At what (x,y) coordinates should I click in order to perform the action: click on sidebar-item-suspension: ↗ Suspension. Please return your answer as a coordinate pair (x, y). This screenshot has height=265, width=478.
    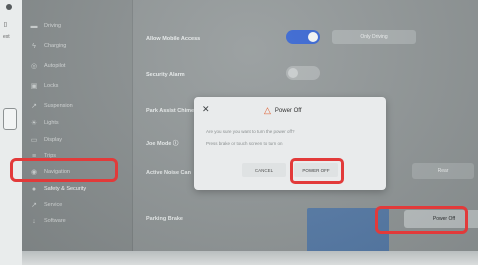
    Looking at the image, I should click on (79, 106).